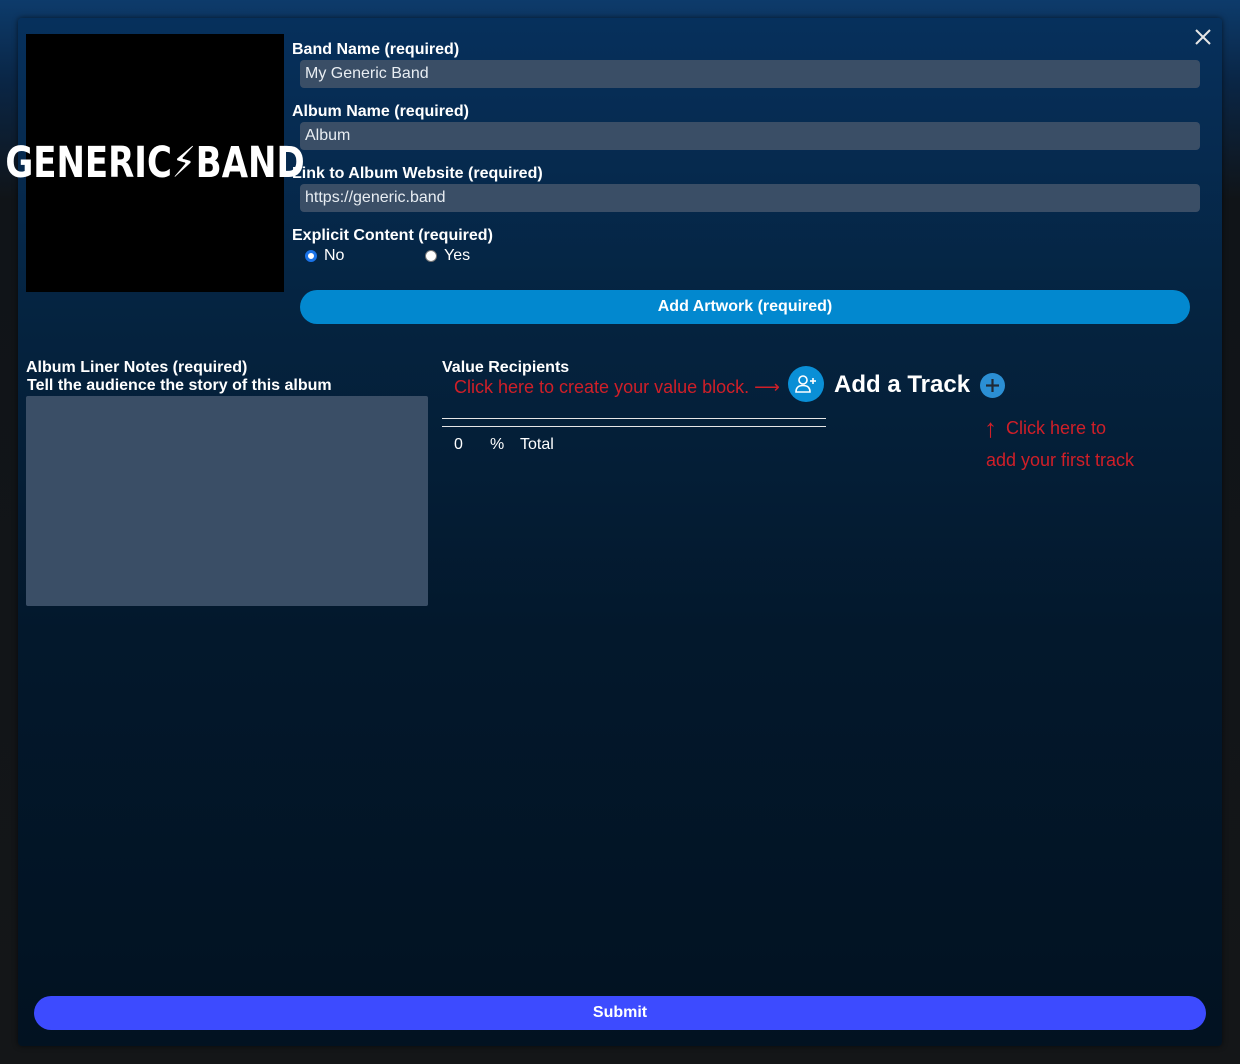 Image resolution: width=1240 pixels, height=1064 pixels. I want to click on track-hint-line2: add your first track, so click(1060, 460).